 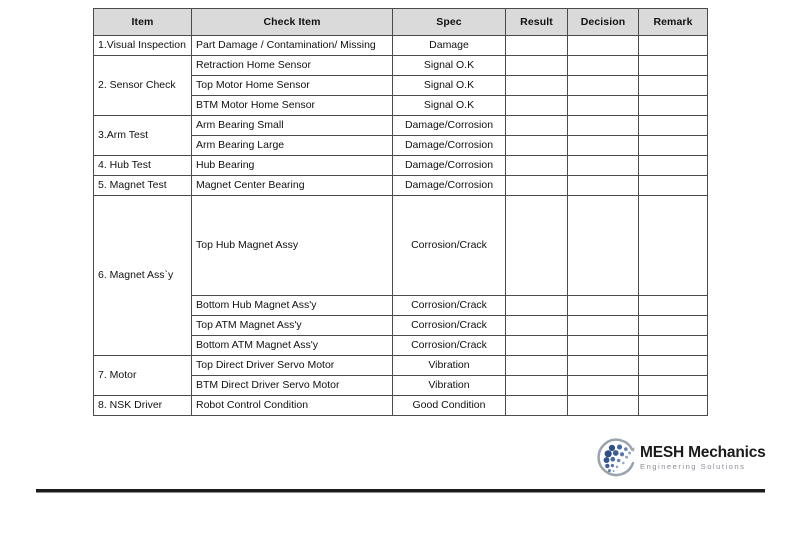 What do you see at coordinates (292, 165) in the screenshot?
I see `cell-check-item: Hub Bearing` at bounding box center [292, 165].